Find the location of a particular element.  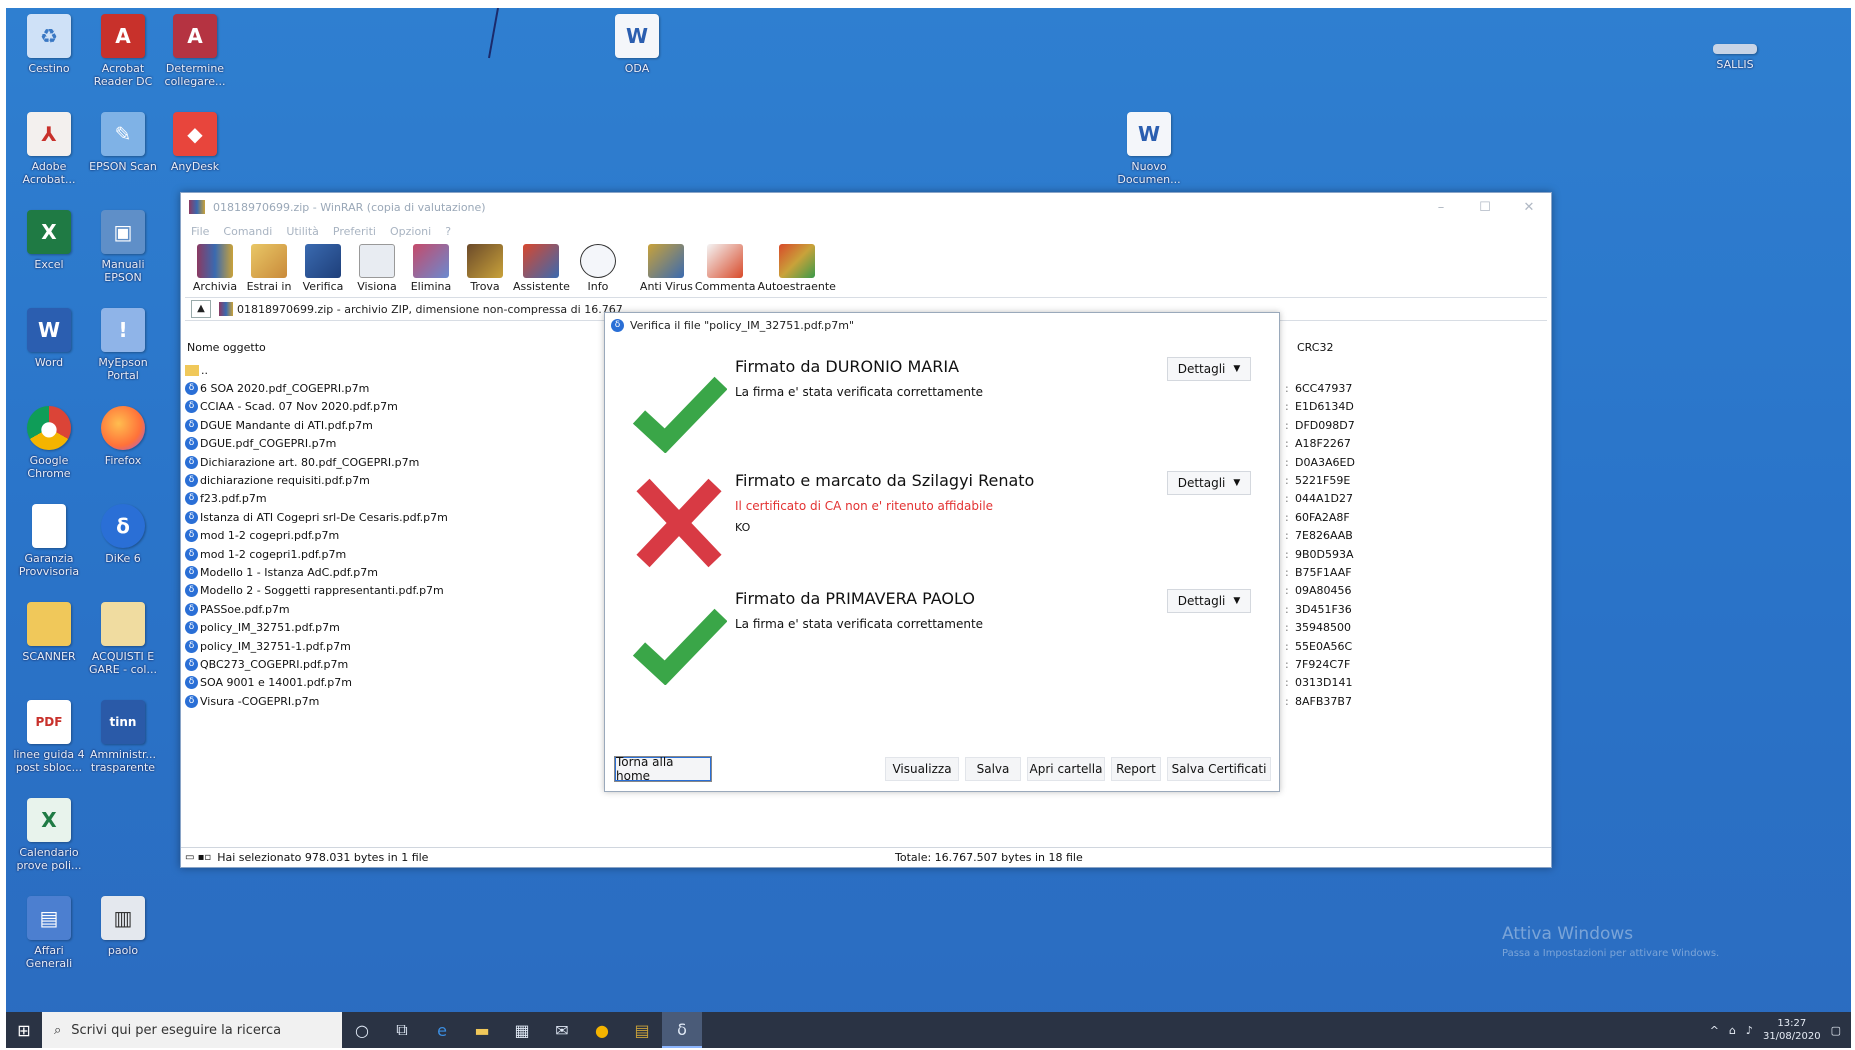

notifications-icon: ▢ is located at coordinates (1836, 1030).